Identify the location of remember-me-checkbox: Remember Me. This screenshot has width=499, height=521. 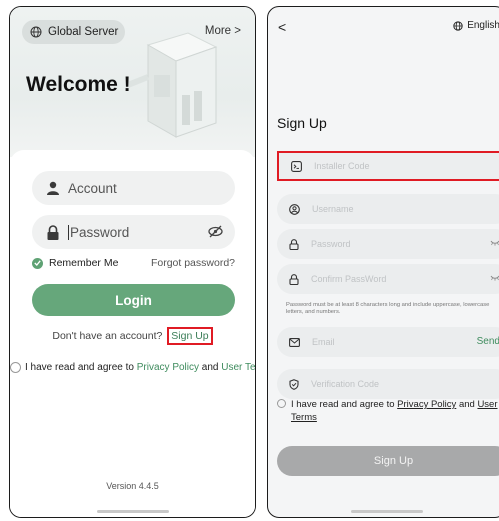
(75, 263).